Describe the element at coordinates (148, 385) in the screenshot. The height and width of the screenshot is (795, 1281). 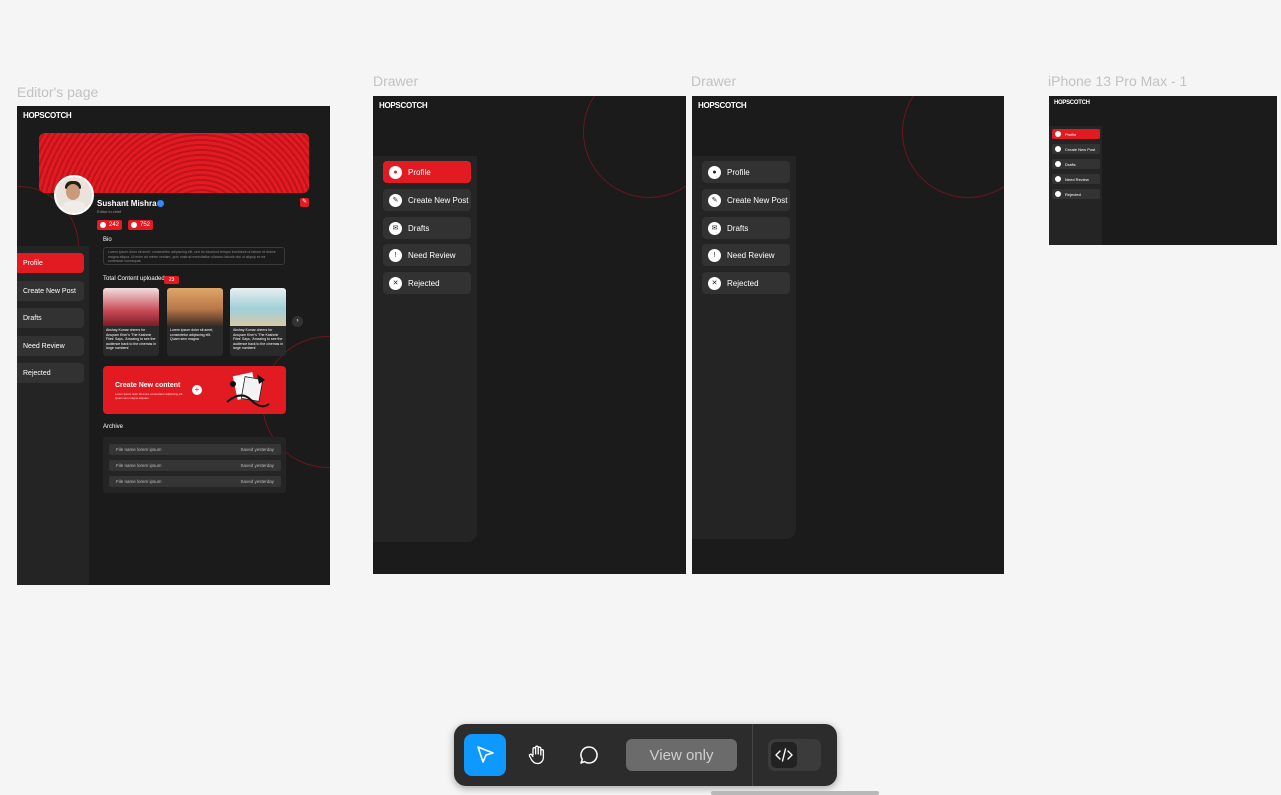
I see `cta-title: Create New content` at that location.